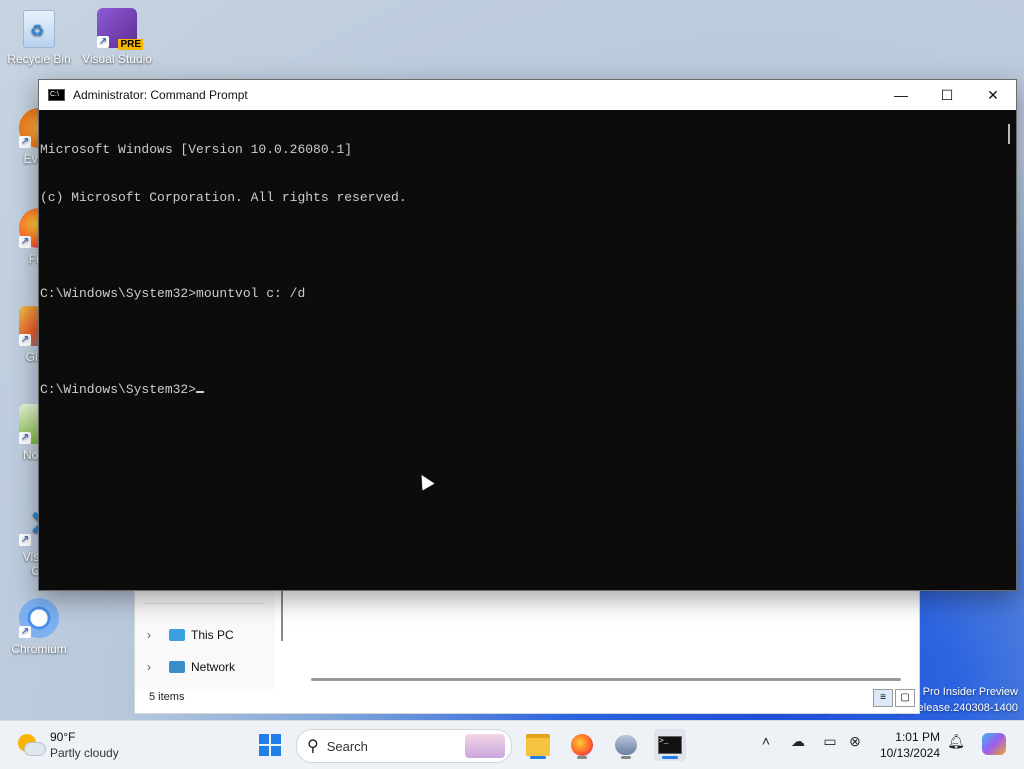 This screenshot has width=1024, height=769. I want to click on taskbar-file-explorer, so click(538, 745).